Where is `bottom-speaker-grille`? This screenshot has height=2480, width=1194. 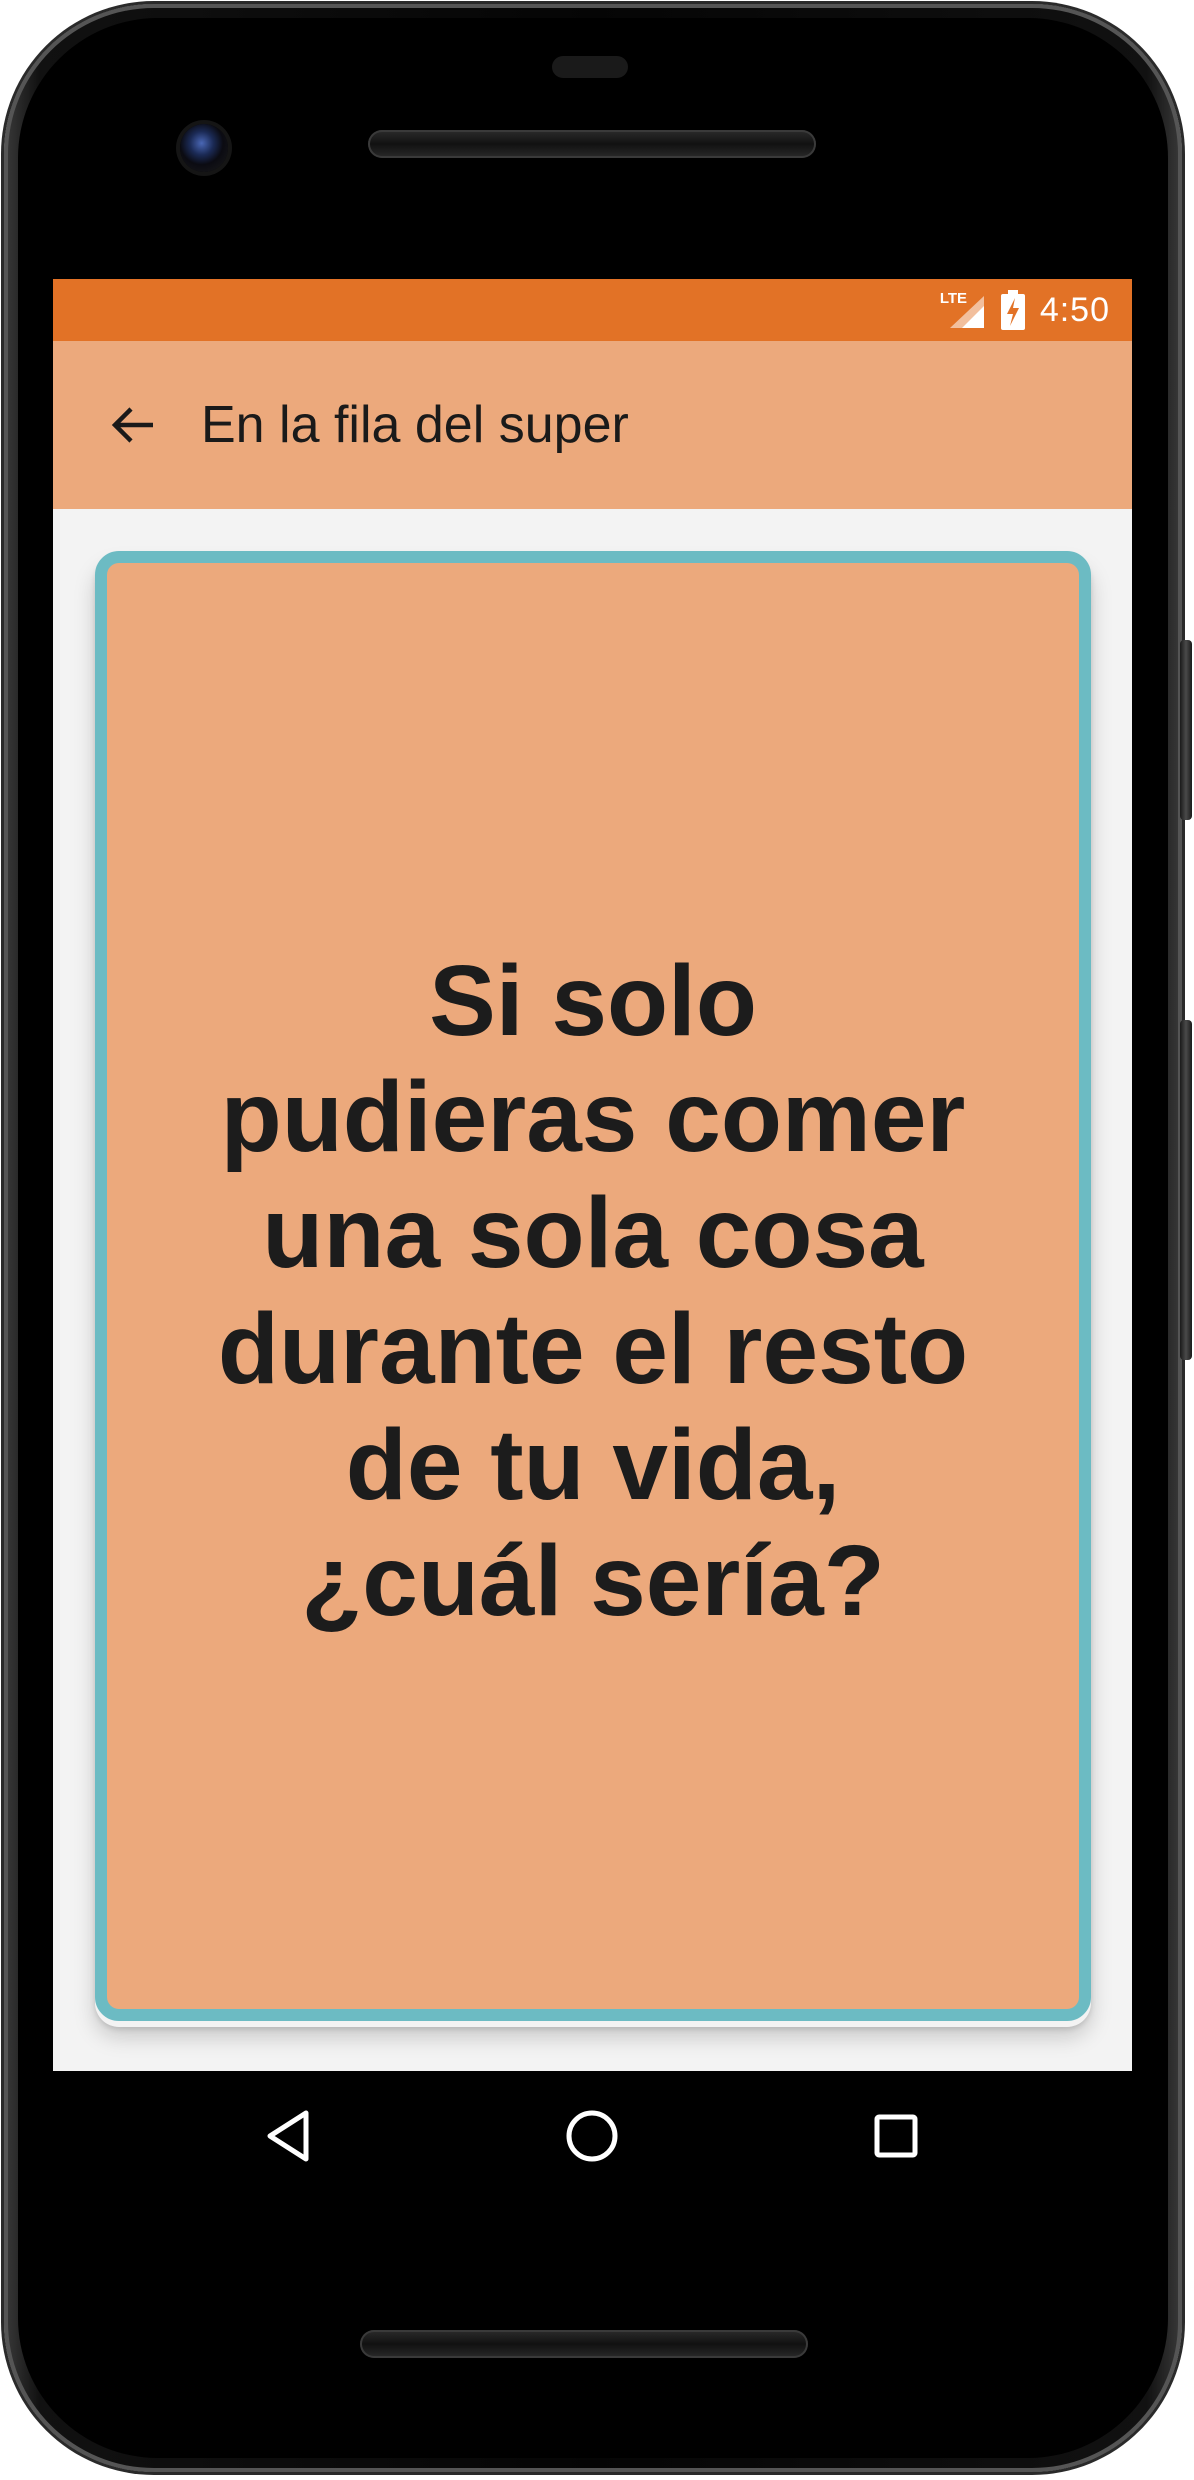
bottom-speaker-grille is located at coordinates (584, 2344).